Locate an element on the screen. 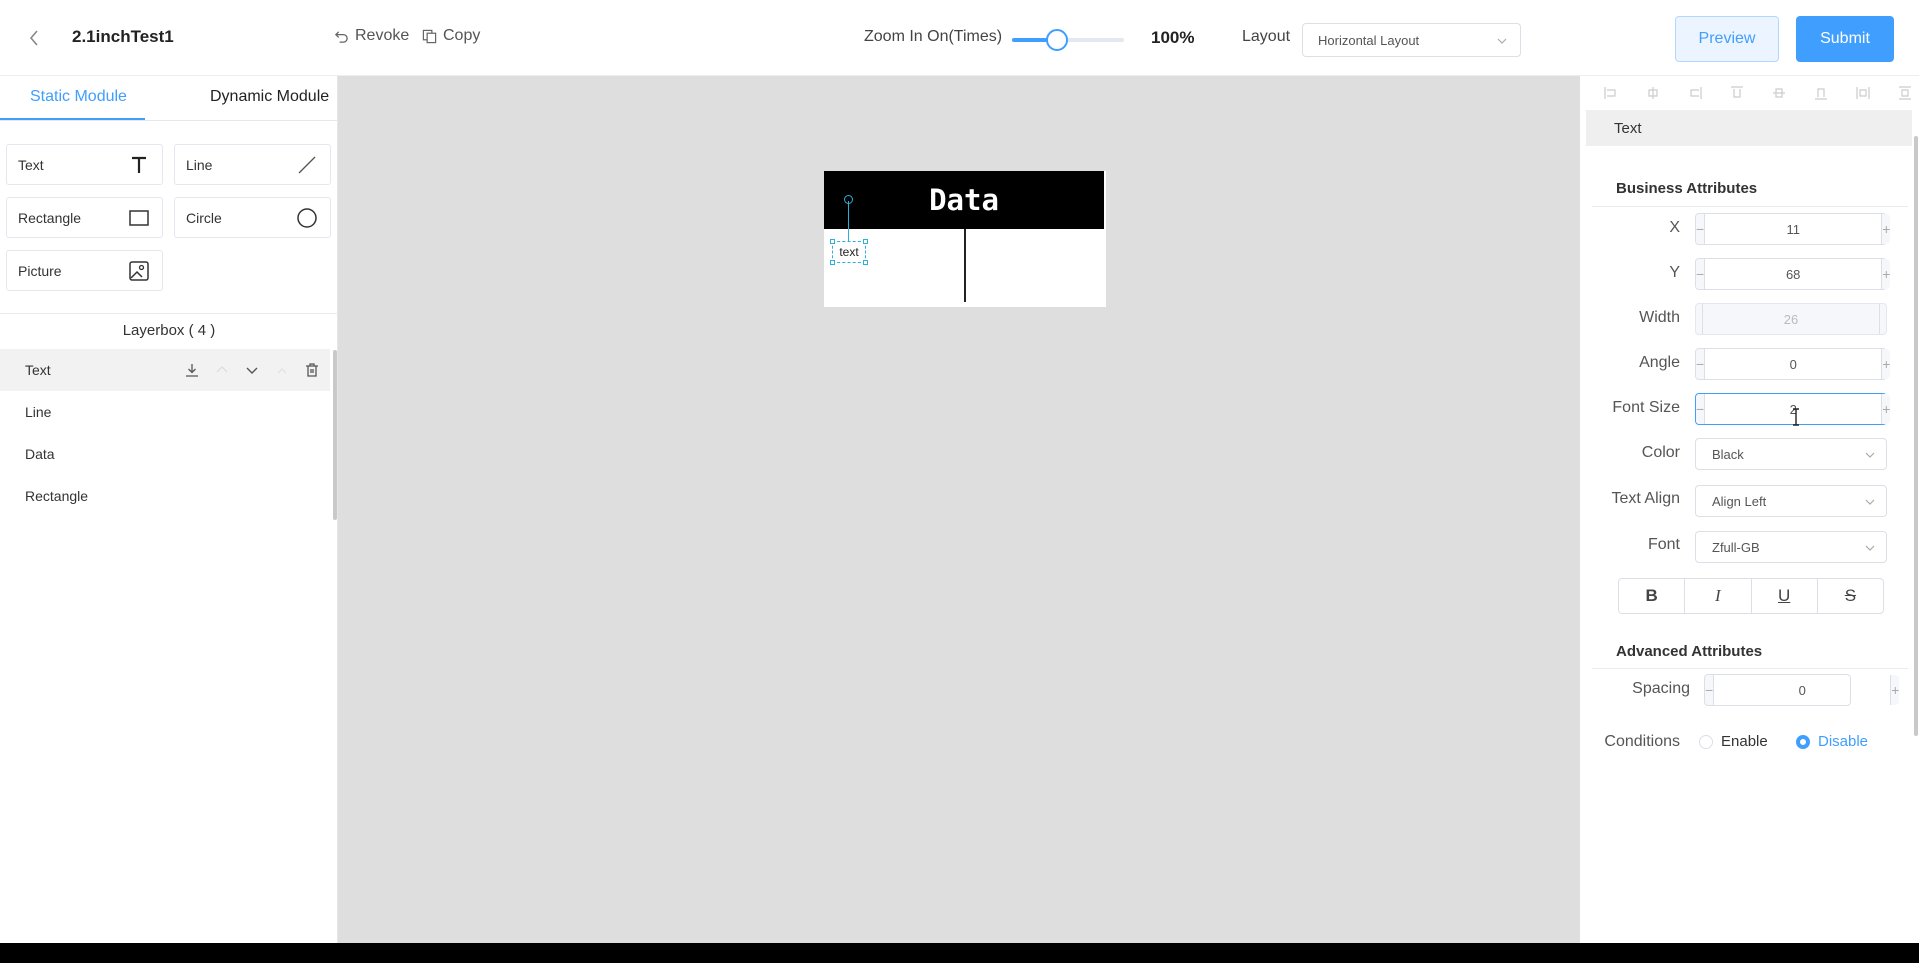 The image size is (1919, 963). tab-static-module: Static Module is located at coordinates (78, 97).